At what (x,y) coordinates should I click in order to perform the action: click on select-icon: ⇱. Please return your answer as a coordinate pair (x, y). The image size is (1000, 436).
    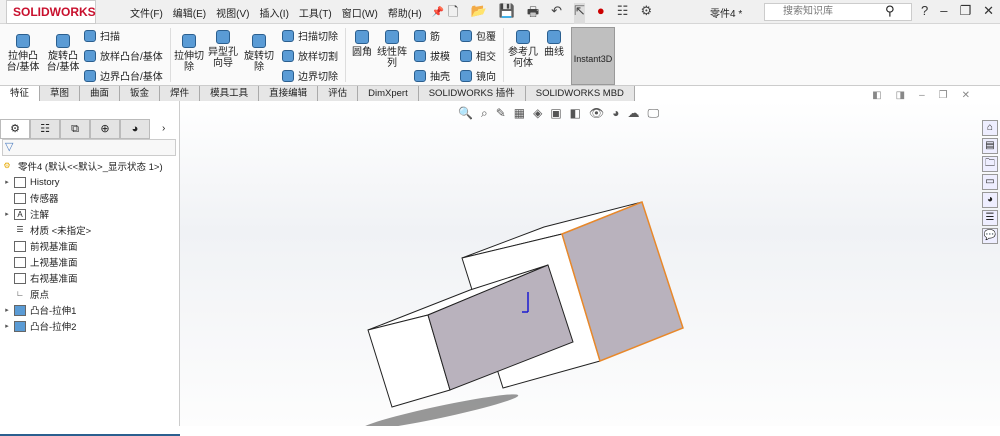
    Looking at the image, I should click on (579, 14).